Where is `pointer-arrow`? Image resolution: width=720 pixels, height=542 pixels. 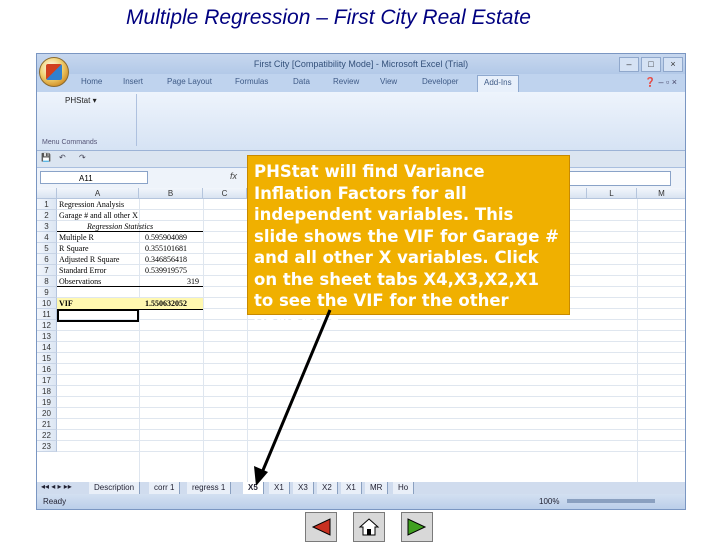 pointer-arrow is located at coordinates (293, 397).